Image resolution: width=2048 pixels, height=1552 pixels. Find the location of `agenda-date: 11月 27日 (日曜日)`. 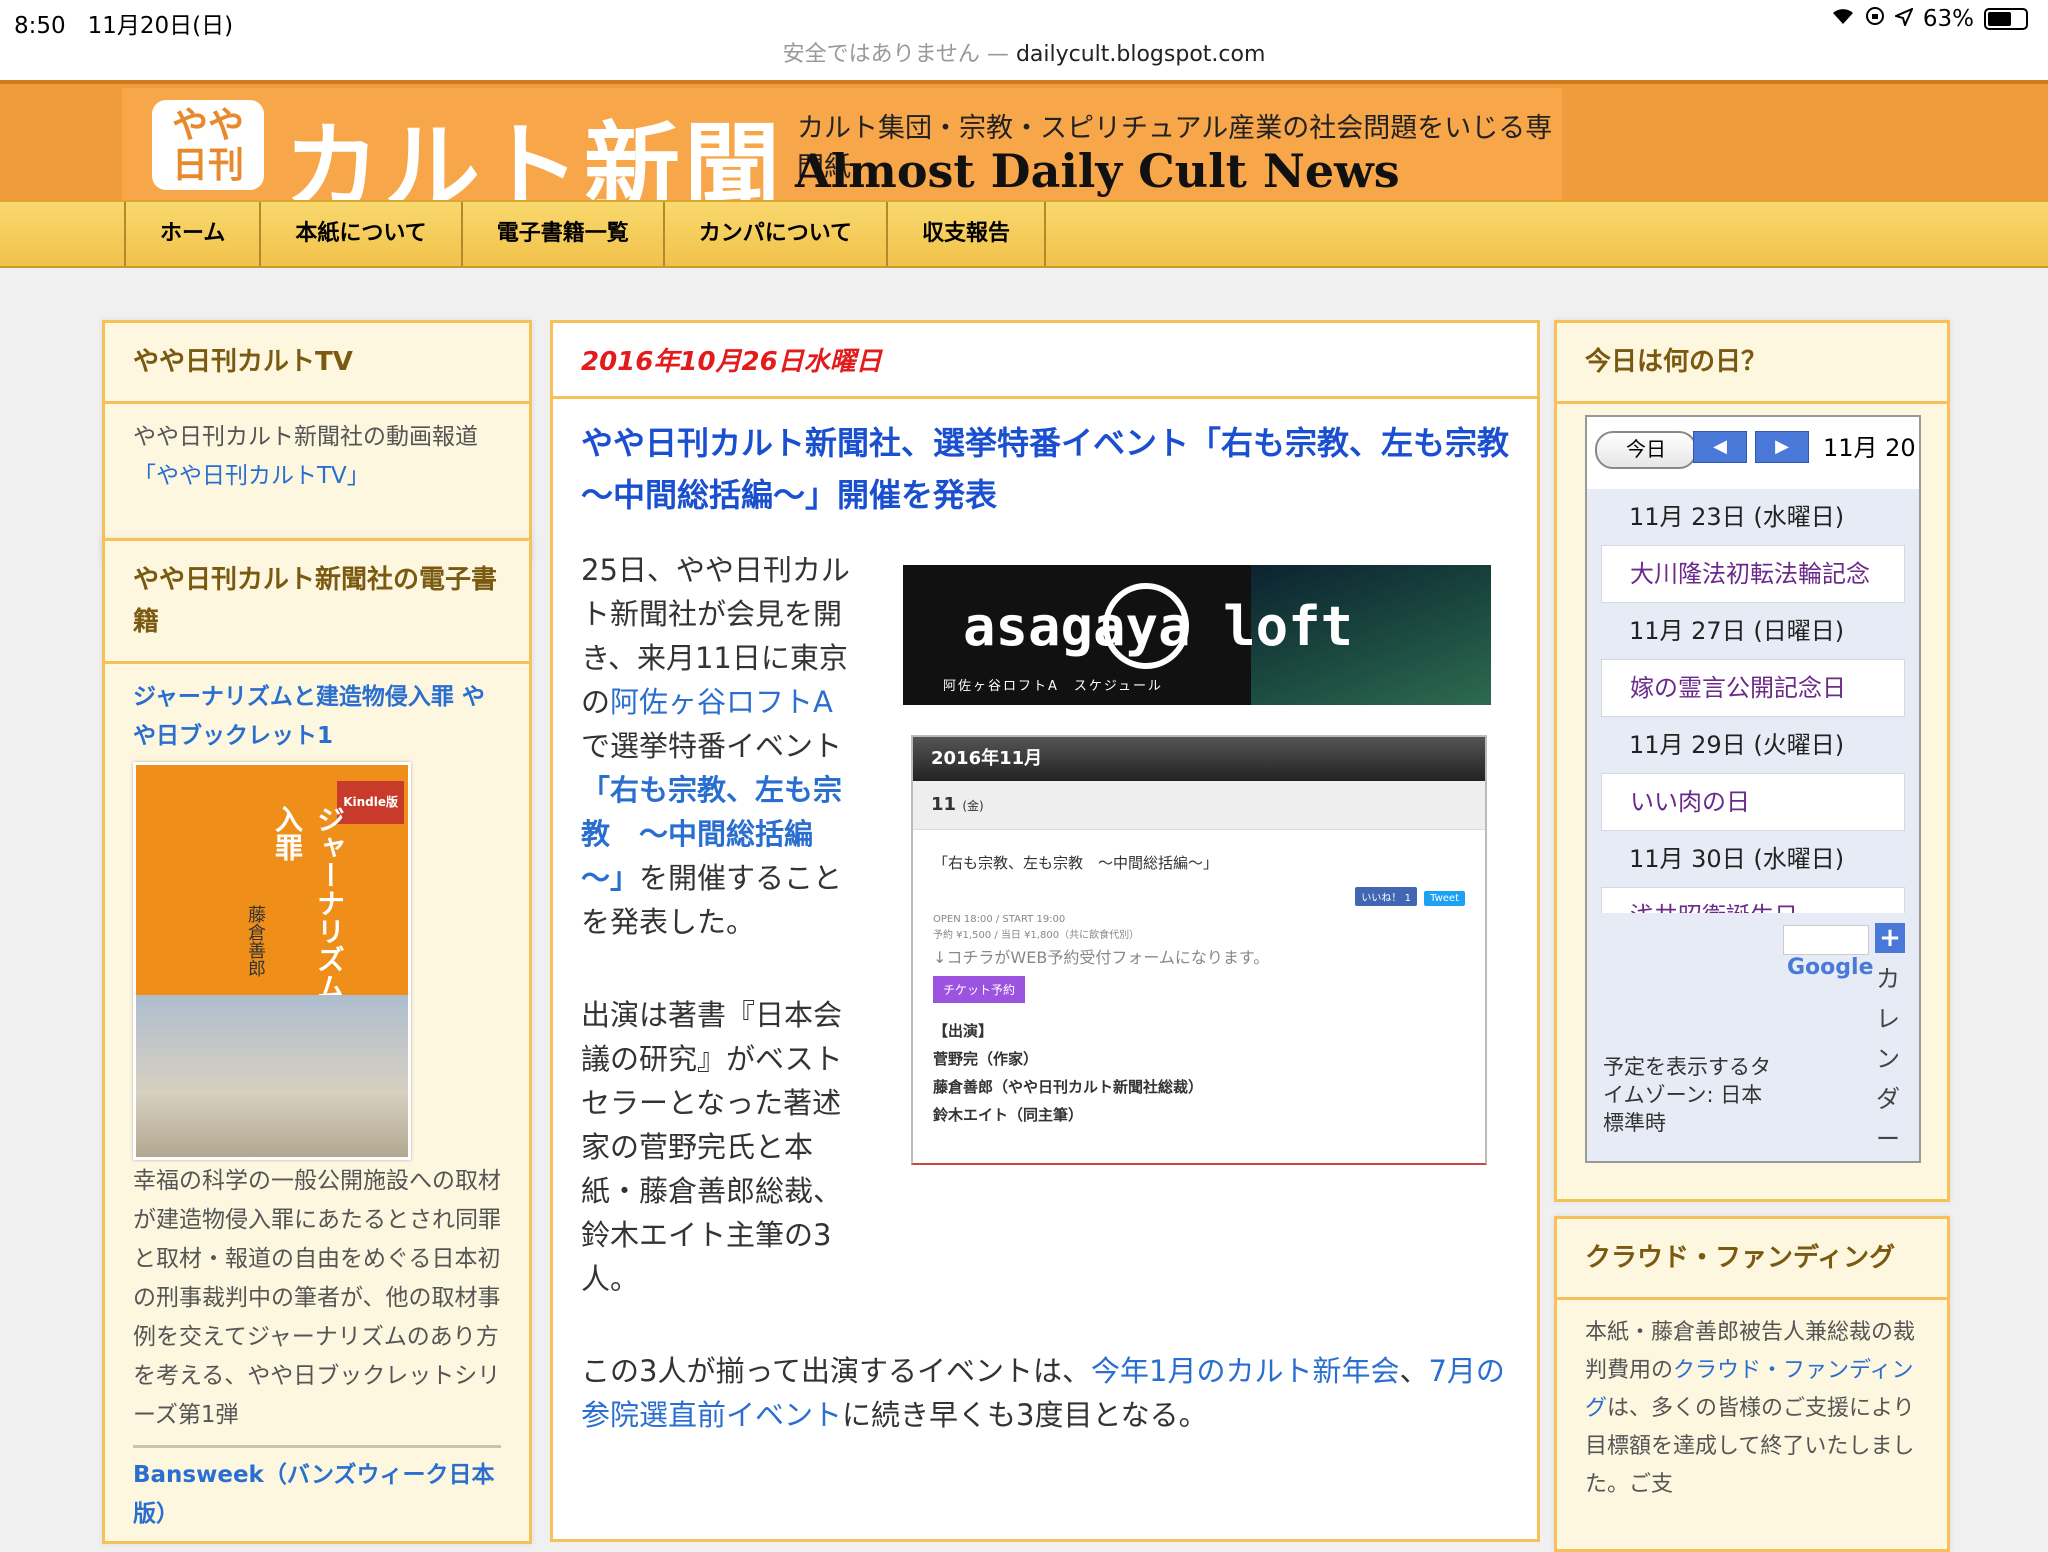

agenda-date: 11月 27日 (日曜日) is located at coordinates (1737, 631).